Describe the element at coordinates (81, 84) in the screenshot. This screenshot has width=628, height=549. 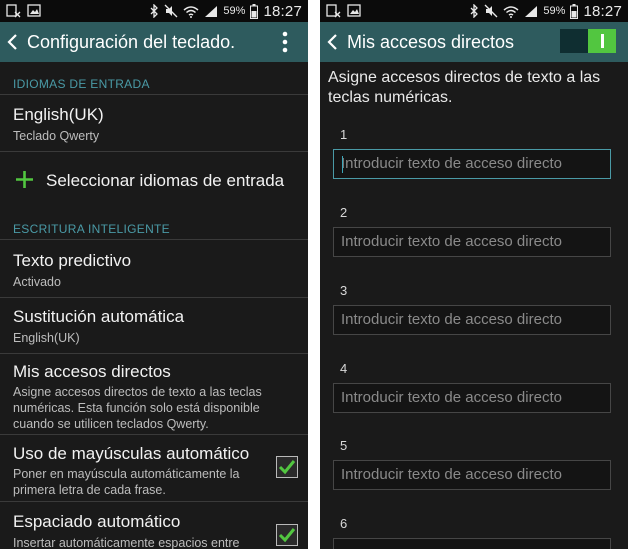
I see `section-header-input-languages: IDIOMAS DE ENTRADA` at that location.